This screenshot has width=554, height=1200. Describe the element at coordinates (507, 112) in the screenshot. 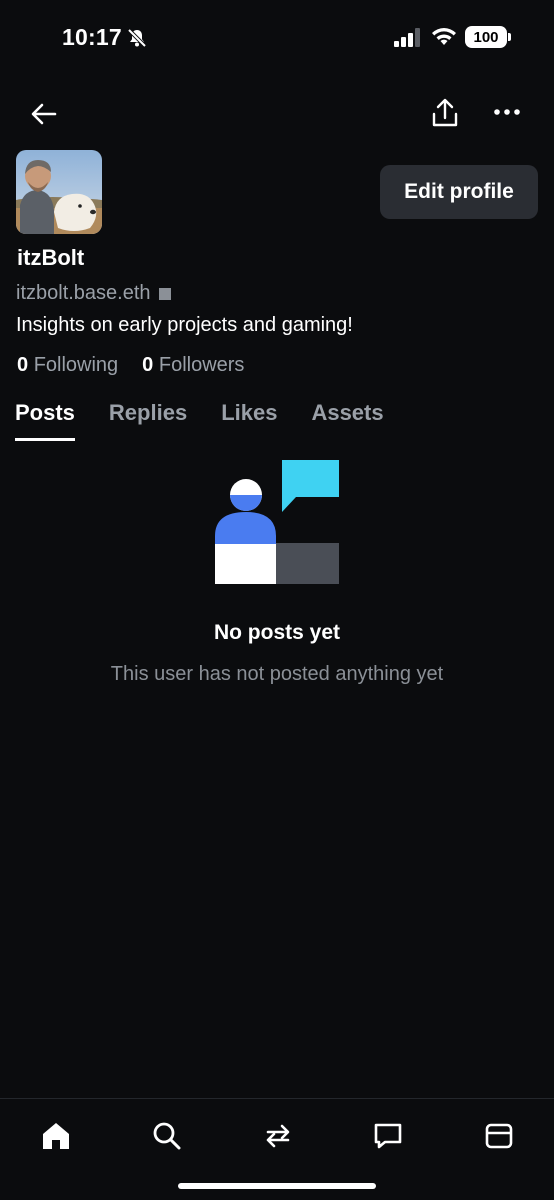

I see `more-icon` at that location.